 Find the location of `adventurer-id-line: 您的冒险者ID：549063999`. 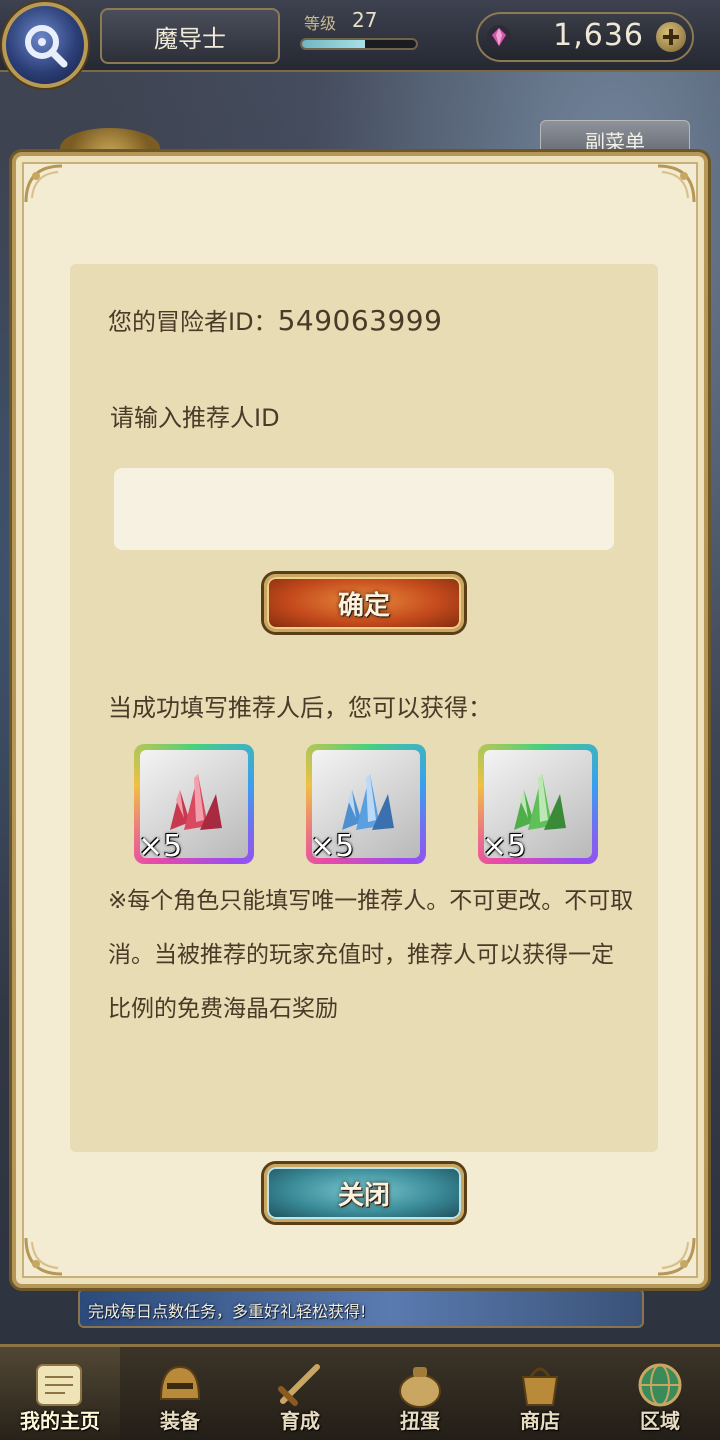

adventurer-id-line: 您的冒险者ID：549063999 is located at coordinates (275, 319).